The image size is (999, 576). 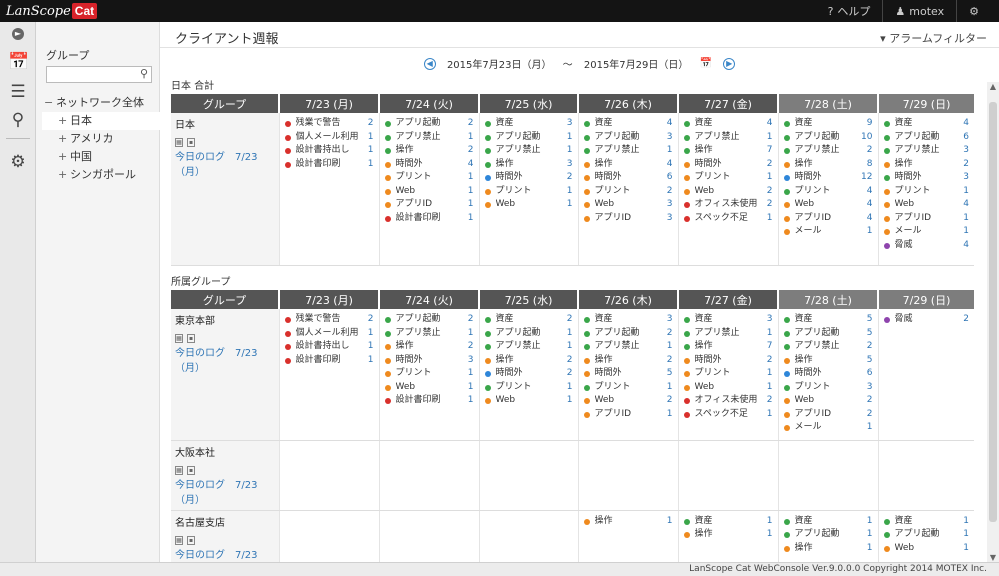 What do you see at coordinates (829, 535) in the screenshot?
I see `event-item: アプリ起動 1` at bounding box center [829, 535].